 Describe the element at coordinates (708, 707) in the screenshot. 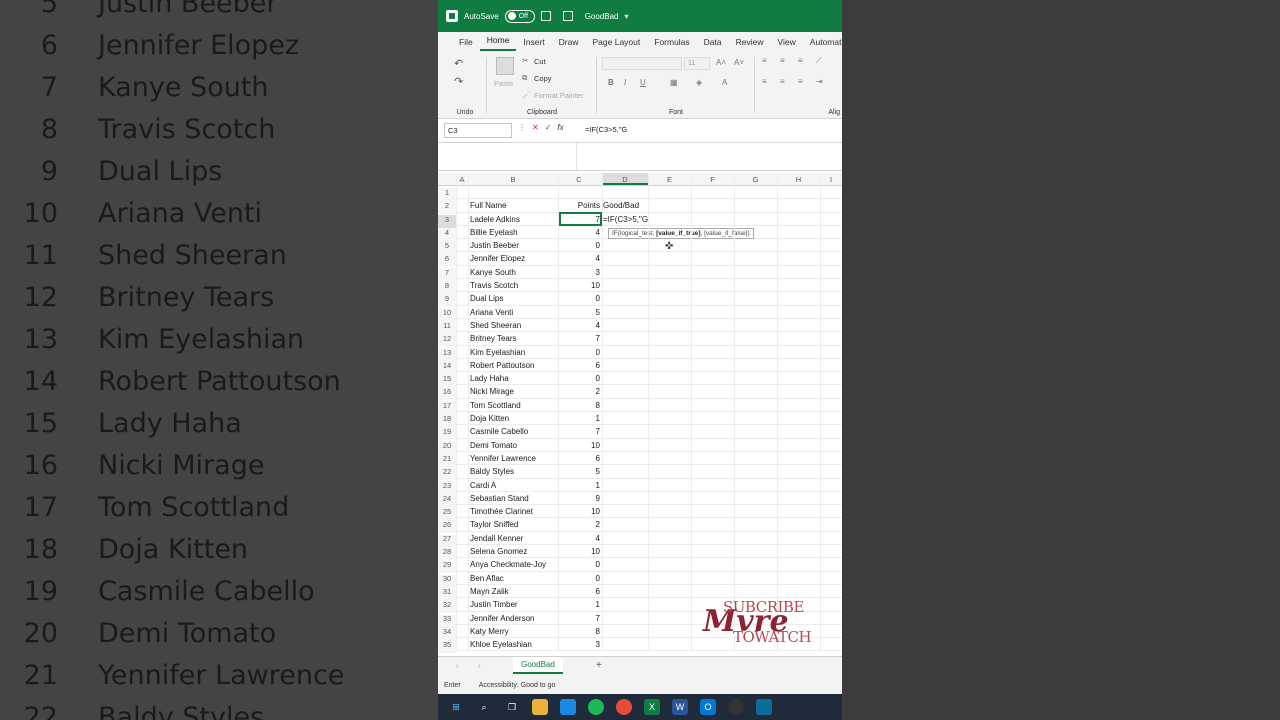

I see `outlook-icon: O` at that location.